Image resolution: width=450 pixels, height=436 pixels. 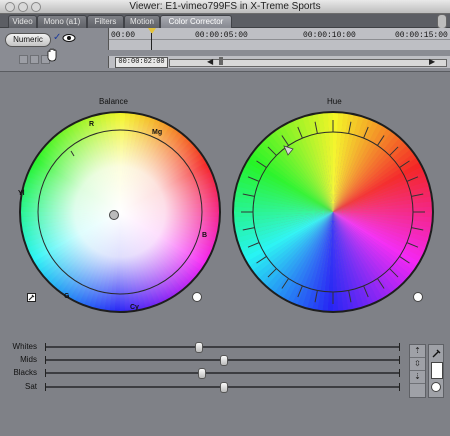 What do you see at coordinates (197, 297) in the screenshot?
I see `balance-reset-button` at bounding box center [197, 297].